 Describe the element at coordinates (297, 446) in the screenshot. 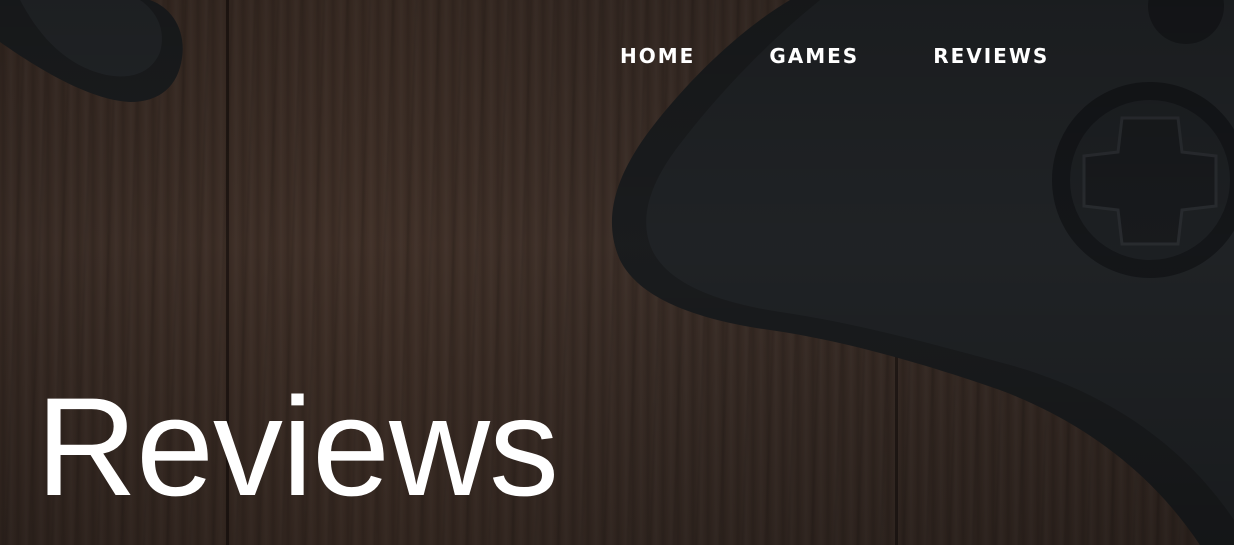

I see `page-title: Reviews` at that location.